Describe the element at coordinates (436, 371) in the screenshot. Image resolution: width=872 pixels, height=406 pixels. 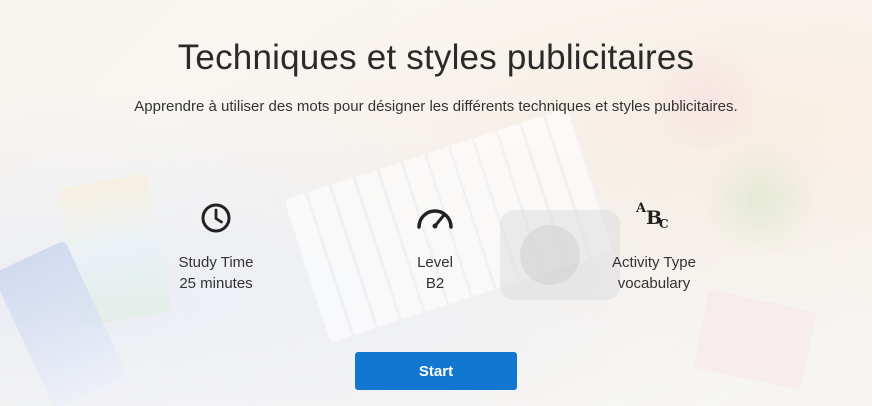
I see `start-button: Start` at that location.